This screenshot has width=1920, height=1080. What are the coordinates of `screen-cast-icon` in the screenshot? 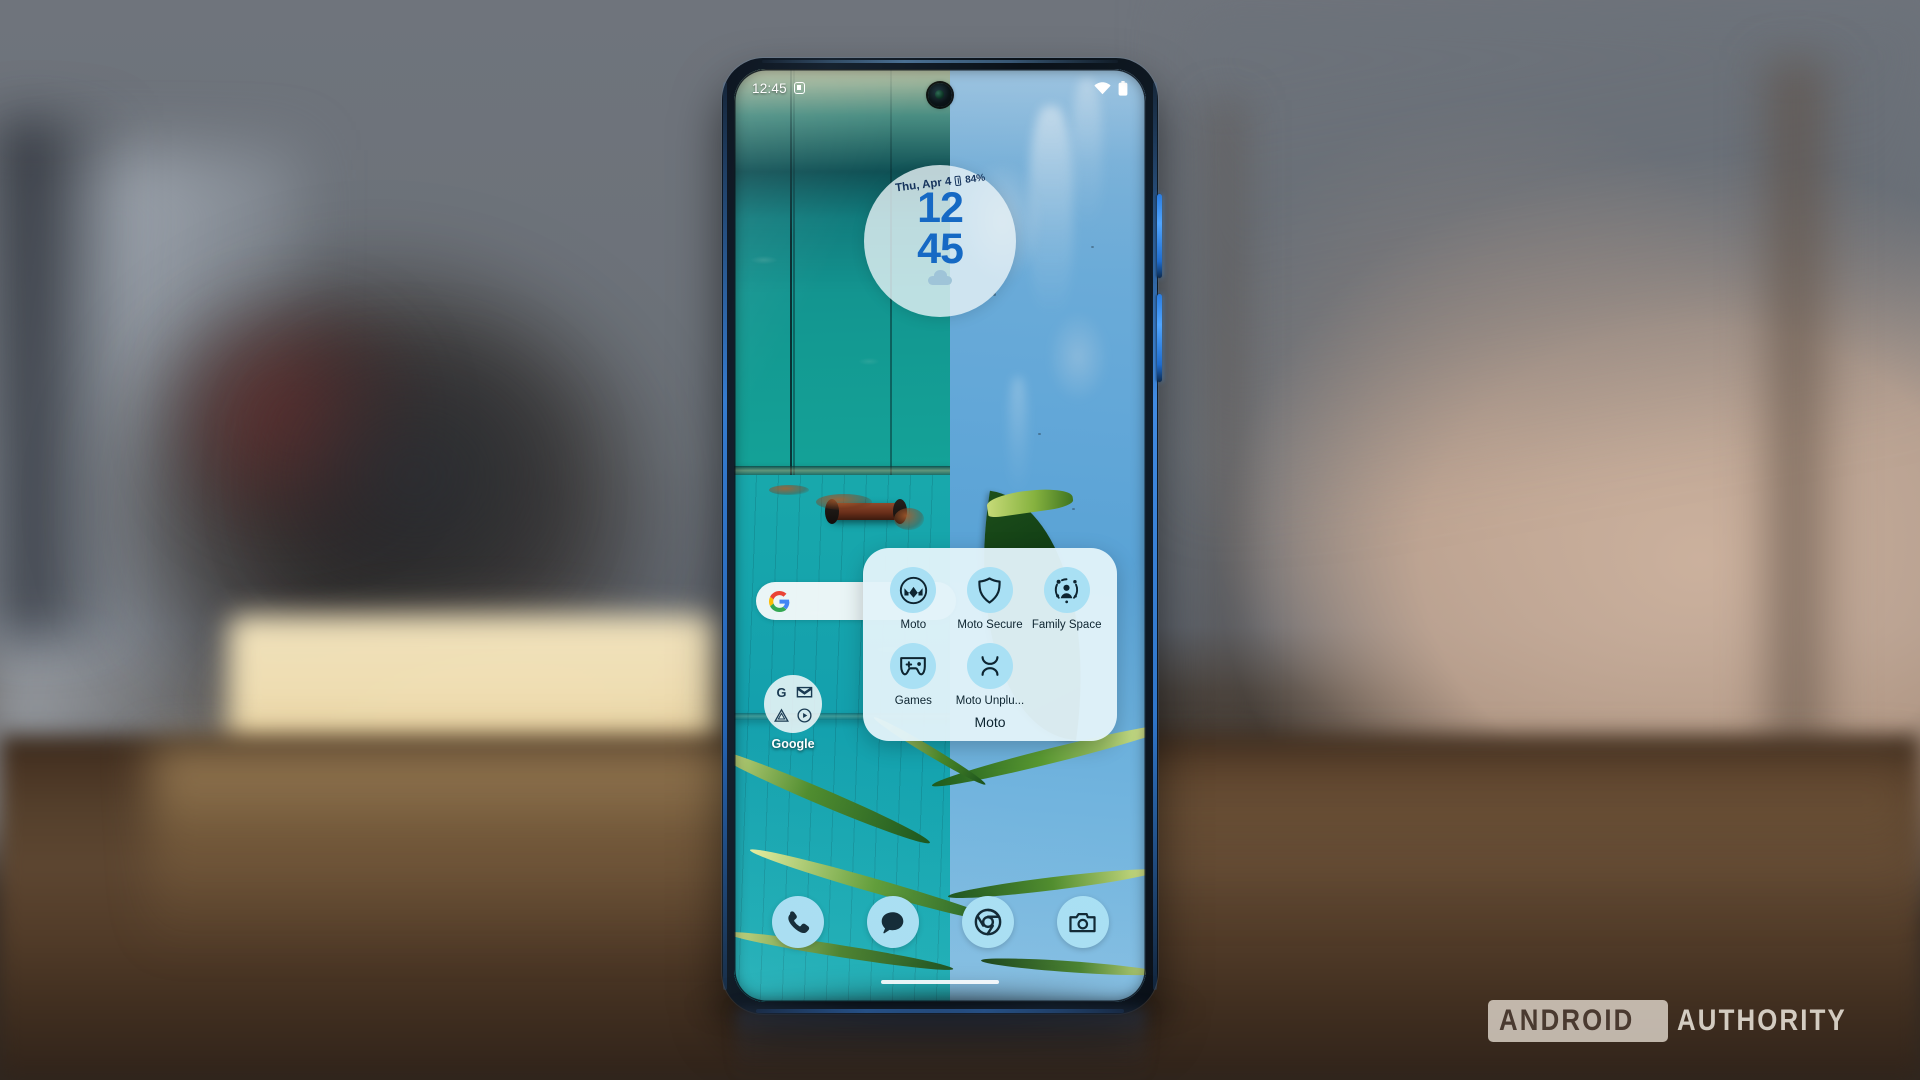 It's located at (799, 88).